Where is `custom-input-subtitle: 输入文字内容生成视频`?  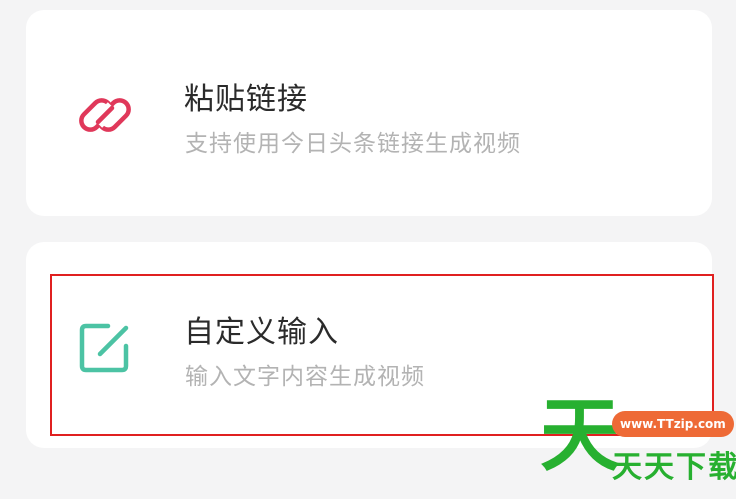
custom-input-subtitle: 输入文字内容生成视频 is located at coordinates (305, 377).